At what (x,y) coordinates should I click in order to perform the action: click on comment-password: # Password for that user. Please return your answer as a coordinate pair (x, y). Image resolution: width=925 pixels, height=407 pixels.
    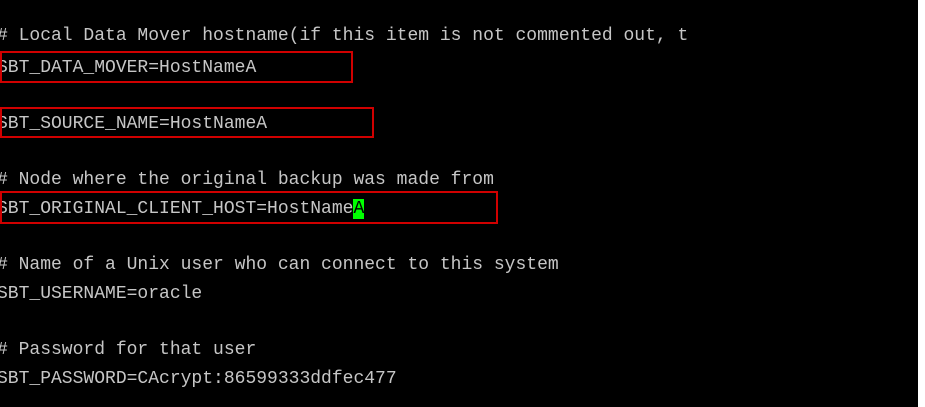
    Looking at the image, I should click on (128, 350).